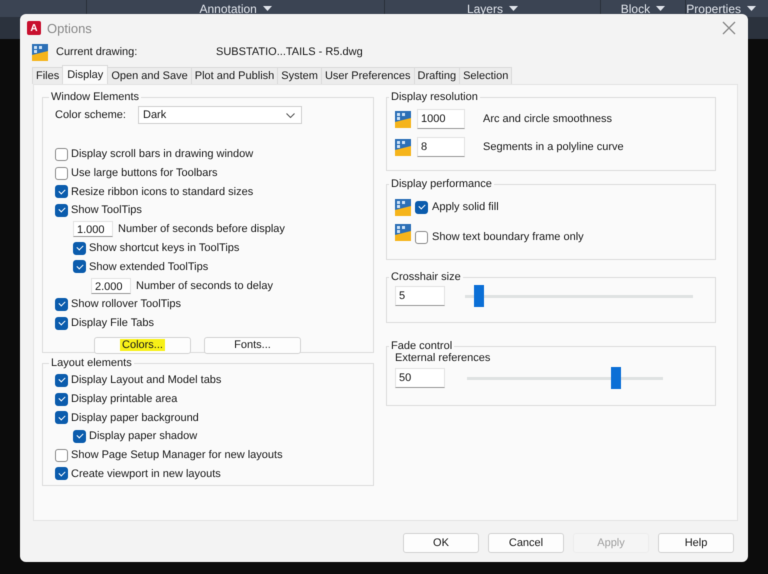  Describe the element at coordinates (149, 75) in the screenshot. I see `tab: Open and Save` at that location.